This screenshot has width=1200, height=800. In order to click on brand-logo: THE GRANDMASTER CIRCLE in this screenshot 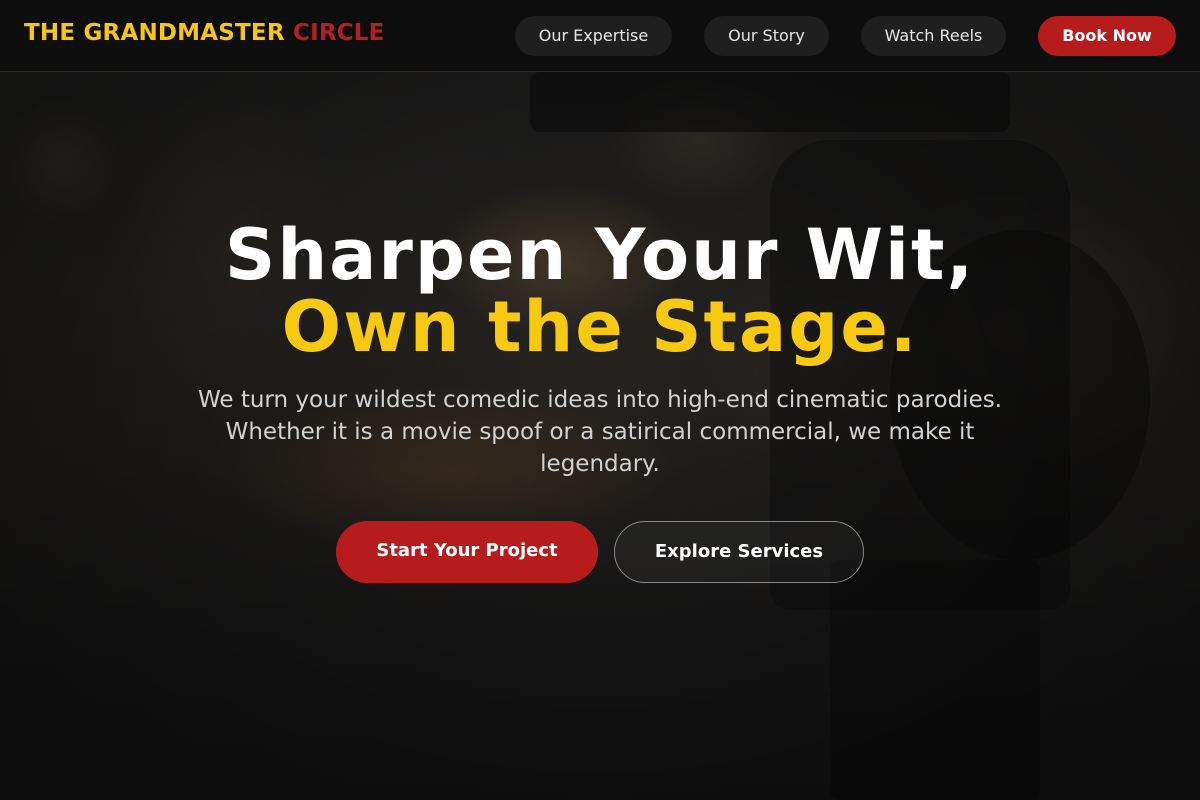, I will do `click(204, 33)`.